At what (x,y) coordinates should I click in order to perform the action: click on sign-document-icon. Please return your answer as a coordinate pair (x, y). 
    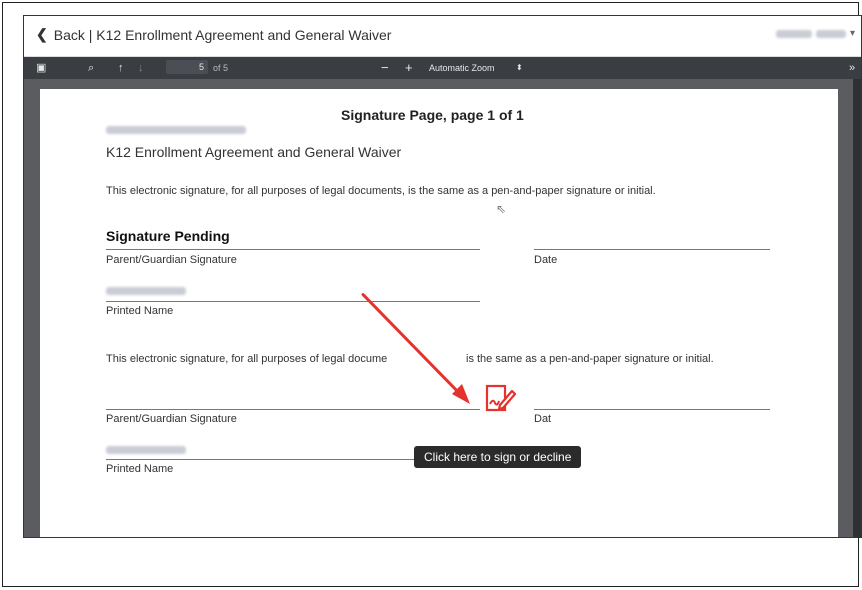
    Looking at the image, I should click on (501, 400).